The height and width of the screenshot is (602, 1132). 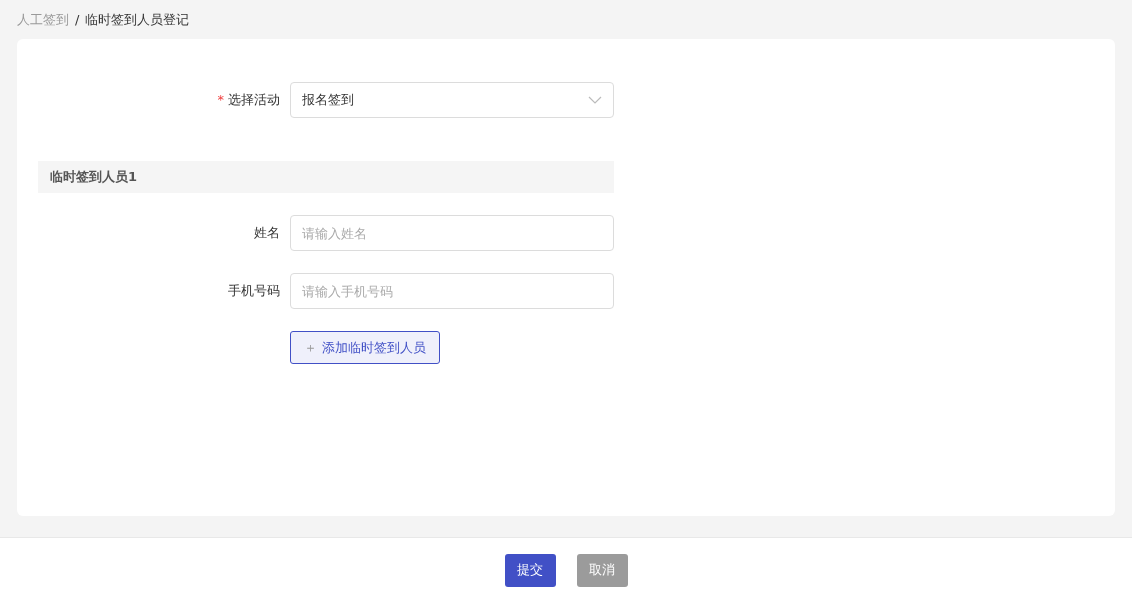 I want to click on chevron-down-icon, so click(x=595, y=100).